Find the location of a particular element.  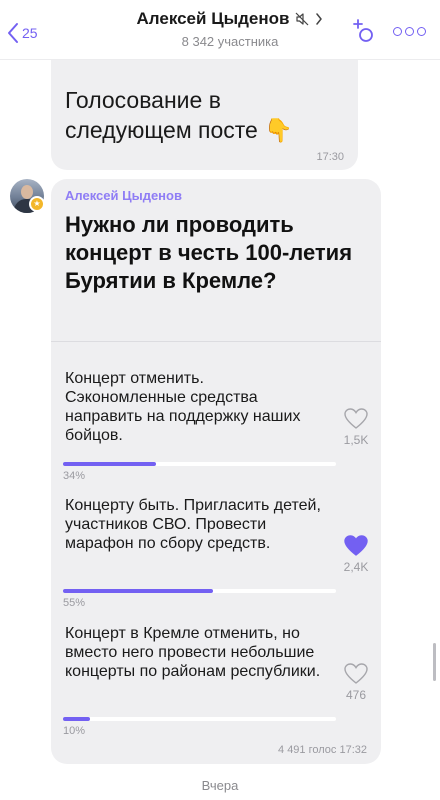

more-options-button is located at coordinates (410, 31).